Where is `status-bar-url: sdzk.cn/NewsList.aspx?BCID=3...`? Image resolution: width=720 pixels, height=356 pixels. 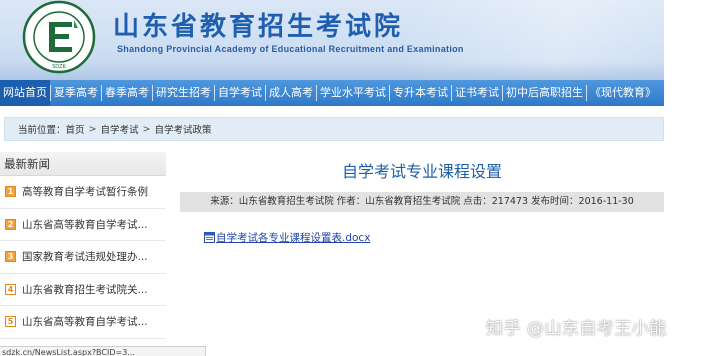
status-bar-url: sdzk.cn/NewsList.aspx?BCID=3... is located at coordinates (103, 351).